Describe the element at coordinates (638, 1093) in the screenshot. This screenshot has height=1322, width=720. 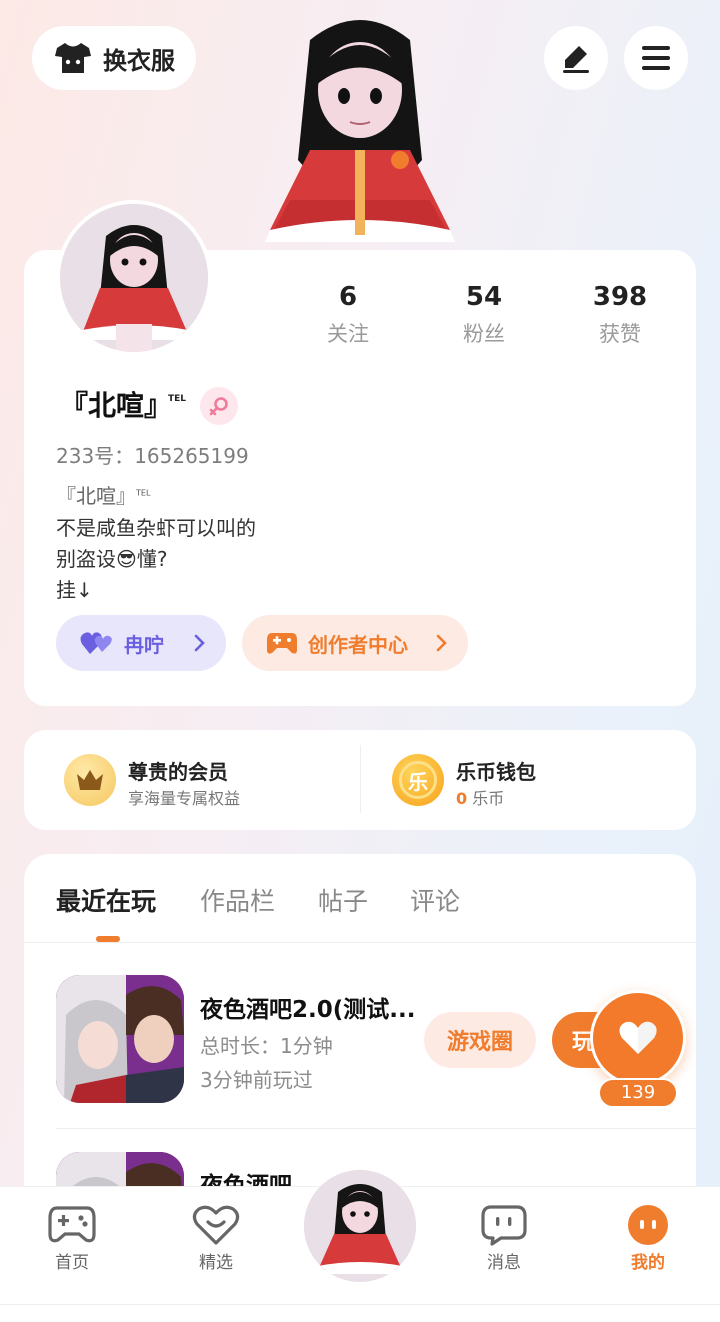
I see `like-count: 139` at that location.